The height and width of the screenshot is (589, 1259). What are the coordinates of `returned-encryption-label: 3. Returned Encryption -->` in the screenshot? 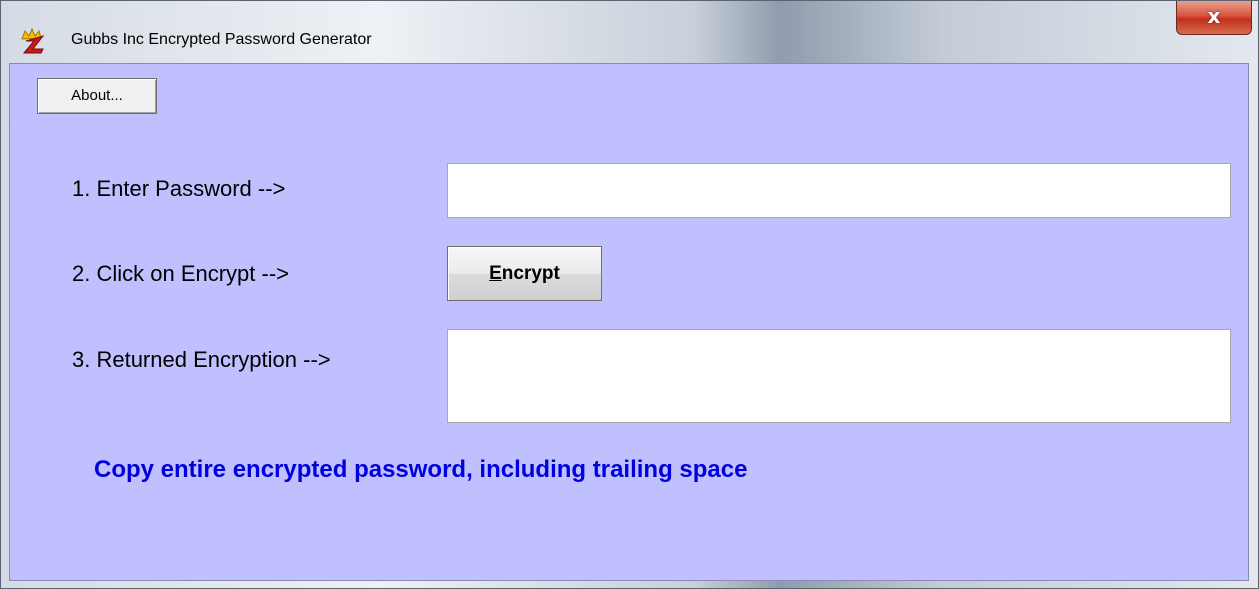 It's located at (201, 359).